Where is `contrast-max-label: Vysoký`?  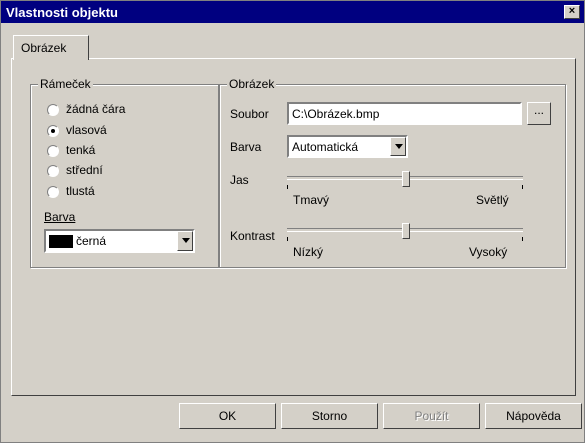
contrast-max-label: Vysoký is located at coordinates (488, 252).